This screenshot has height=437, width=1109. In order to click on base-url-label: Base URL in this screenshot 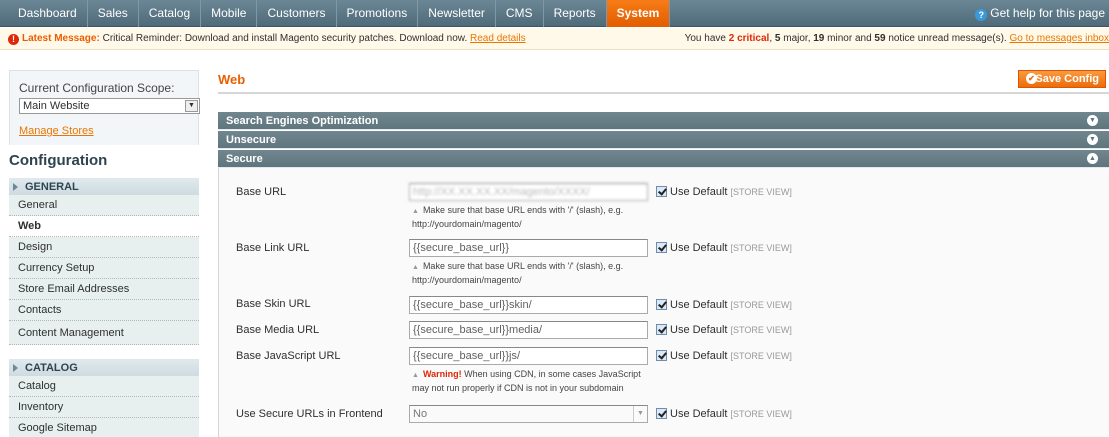, I will do `click(261, 192)`.